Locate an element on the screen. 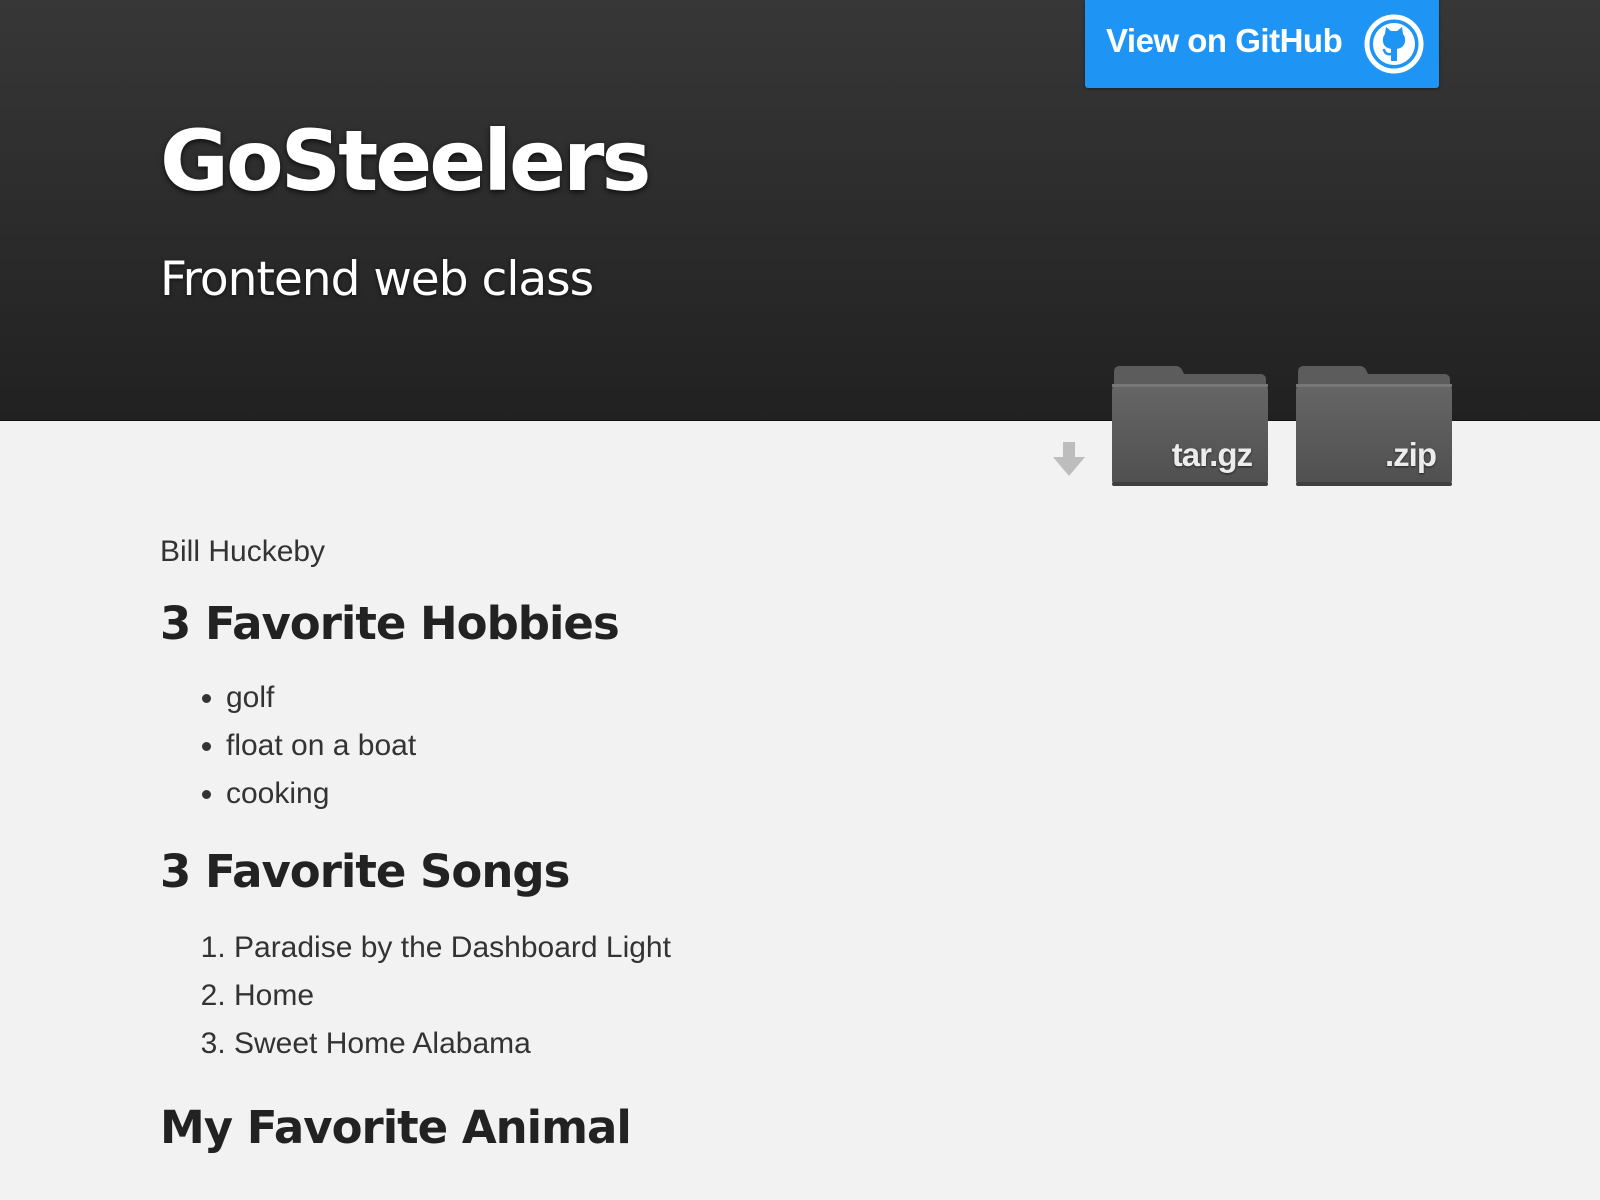 Image resolution: width=1600 pixels, height=1200 pixels. author-name: Bill Huckeby is located at coordinates (243, 551).